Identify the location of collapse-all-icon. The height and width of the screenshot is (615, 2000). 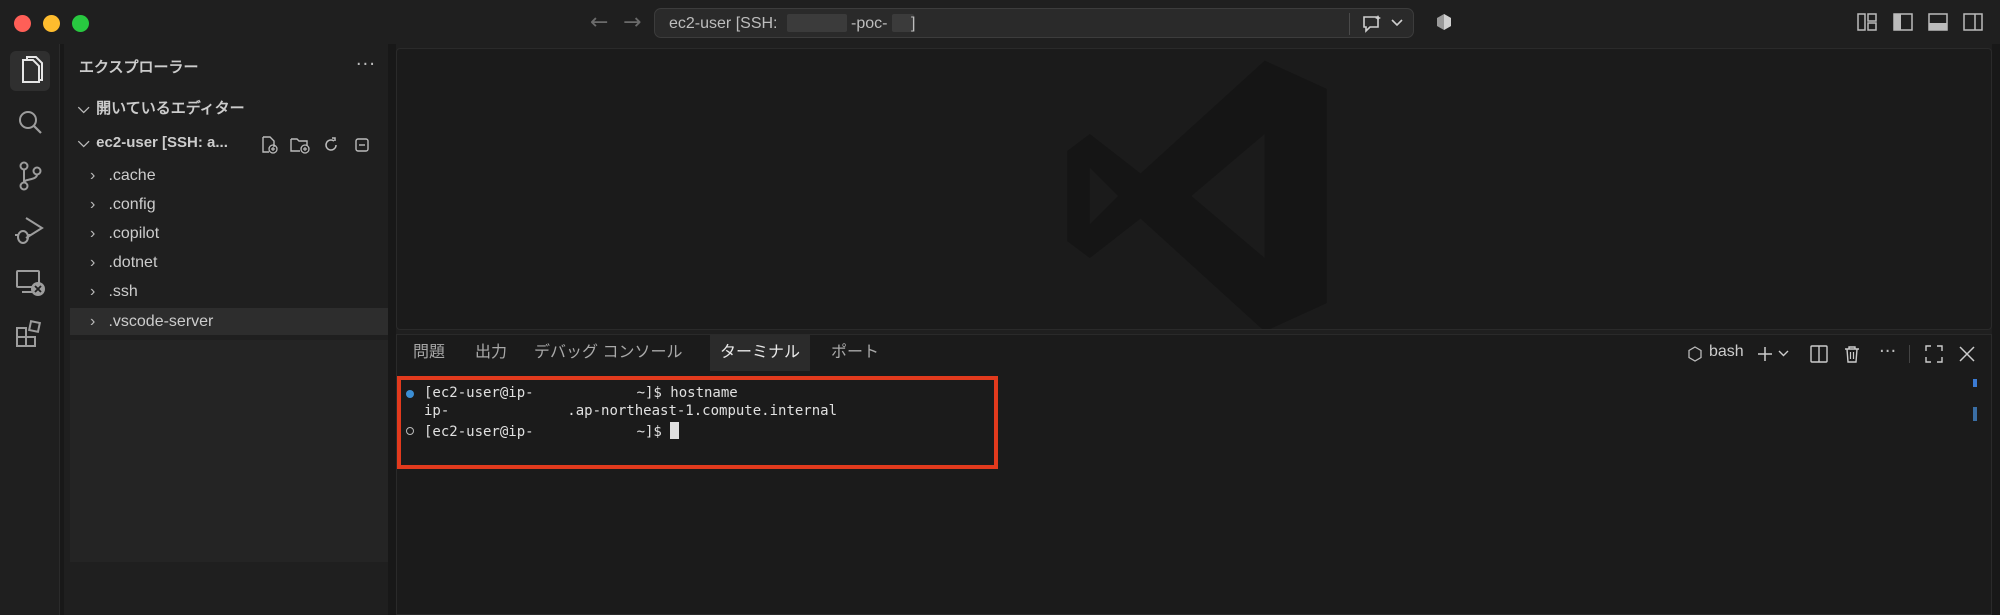
(362, 145).